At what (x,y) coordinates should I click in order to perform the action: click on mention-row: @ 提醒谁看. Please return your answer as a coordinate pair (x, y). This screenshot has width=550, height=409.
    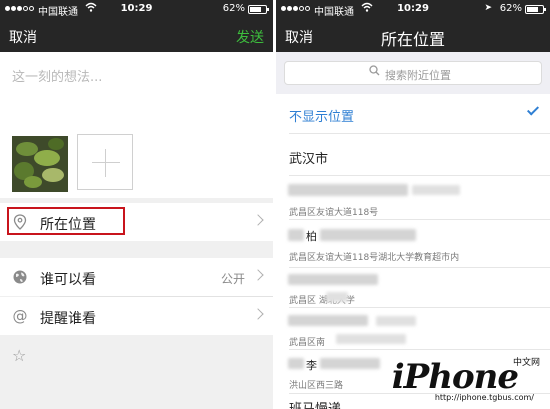
    Looking at the image, I should click on (136, 316).